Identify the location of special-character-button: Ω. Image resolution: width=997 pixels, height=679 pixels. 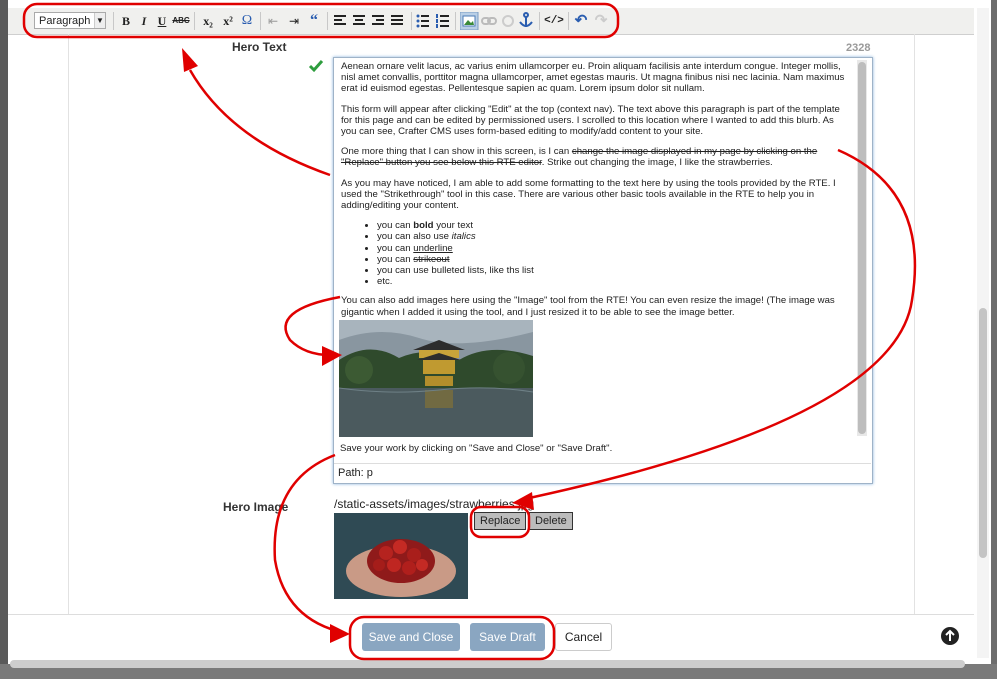
(247, 21).